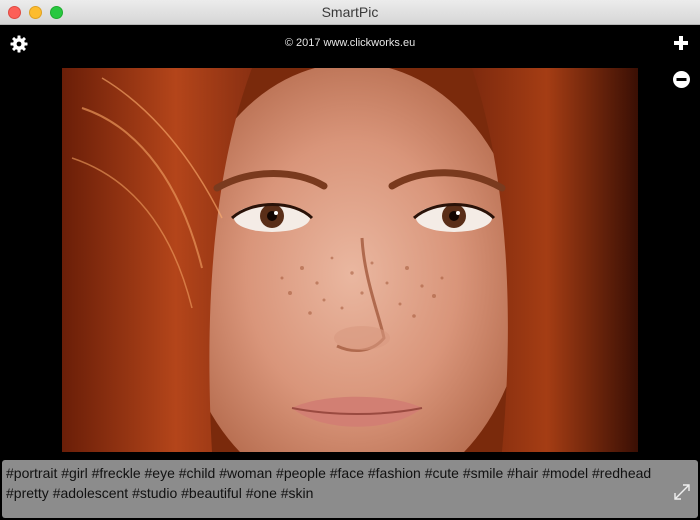 The height and width of the screenshot is (520, 700). I want to click on window-title: SmartPic, so click(350, 12).